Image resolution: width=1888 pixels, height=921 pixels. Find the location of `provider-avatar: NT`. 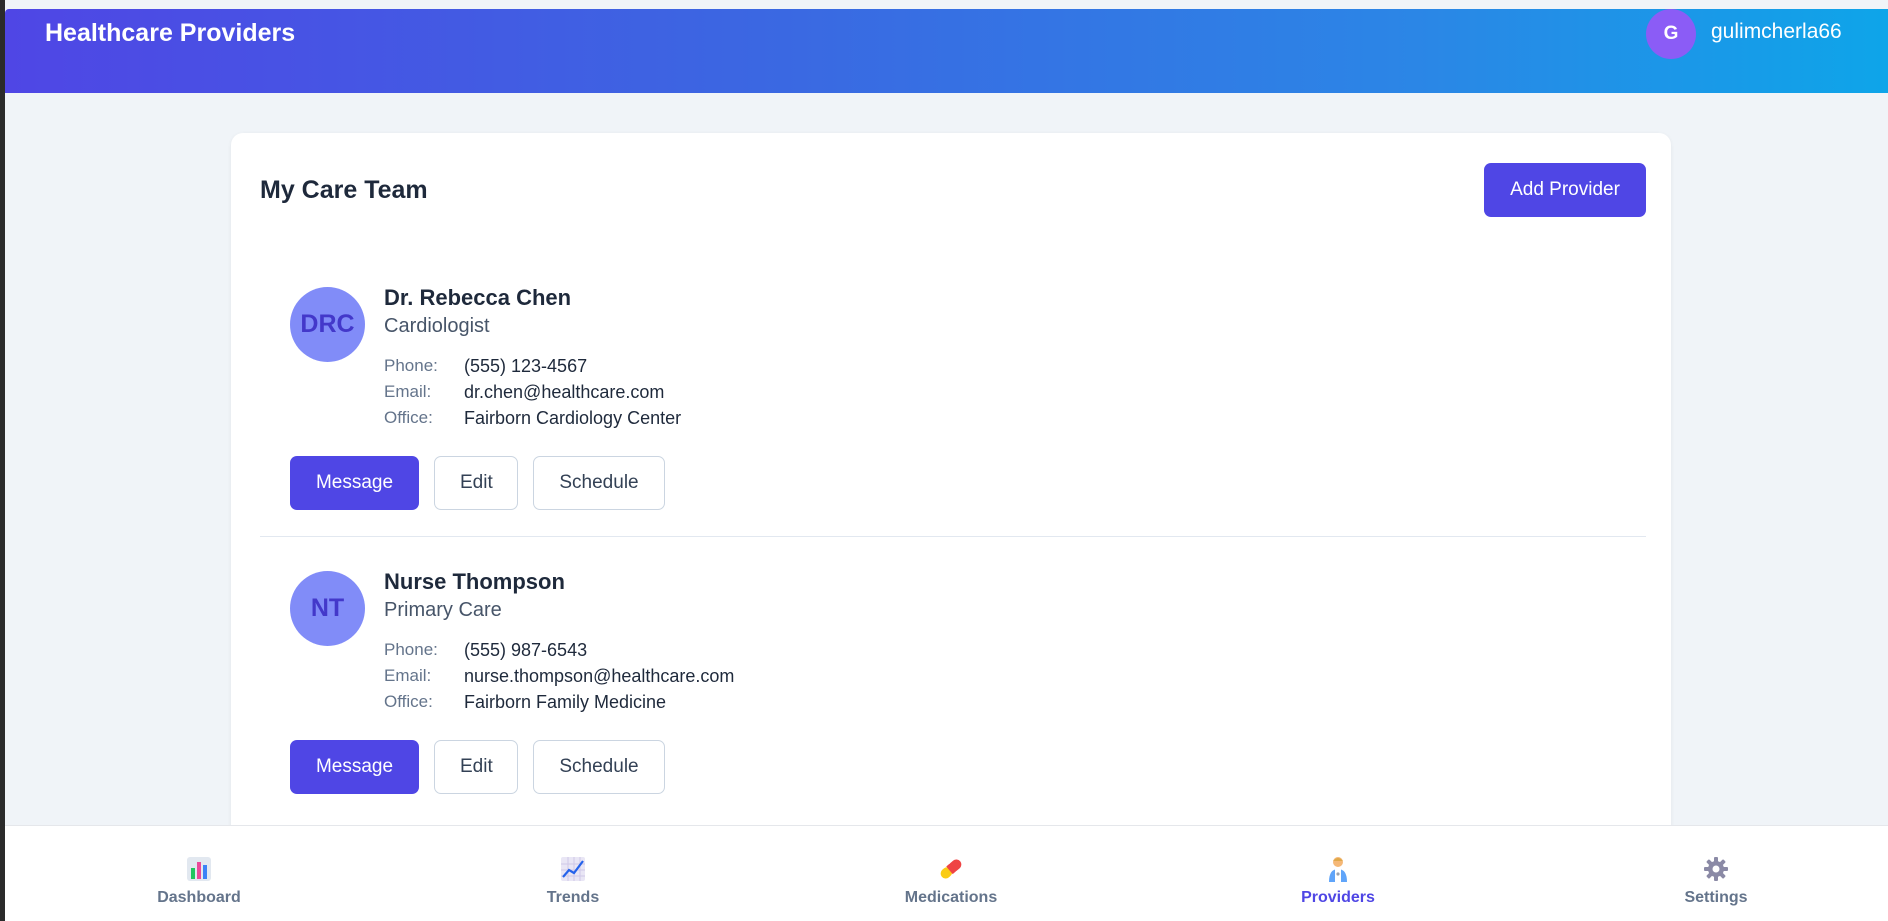

provider-avatar: NT is located at coordinates (327, 608).